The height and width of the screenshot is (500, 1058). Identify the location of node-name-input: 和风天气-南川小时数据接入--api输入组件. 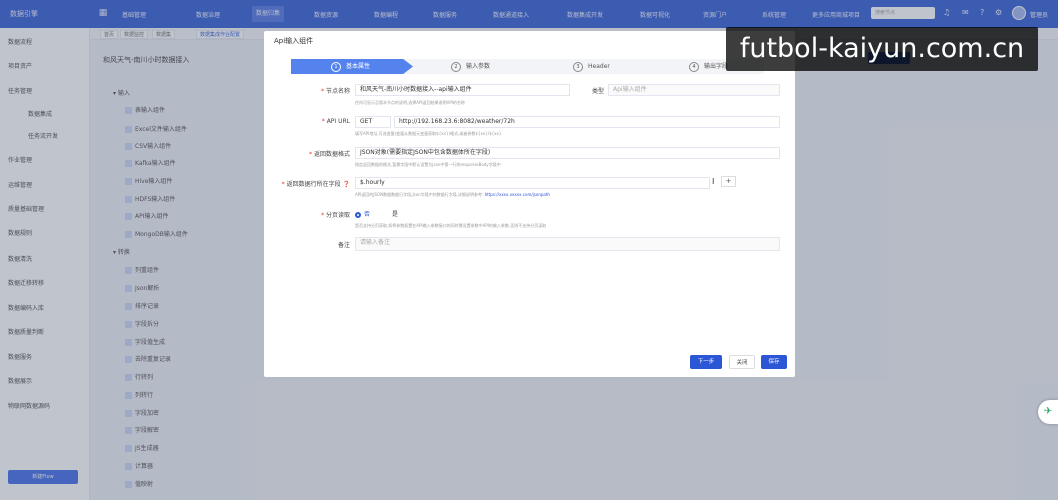
(462, 90).